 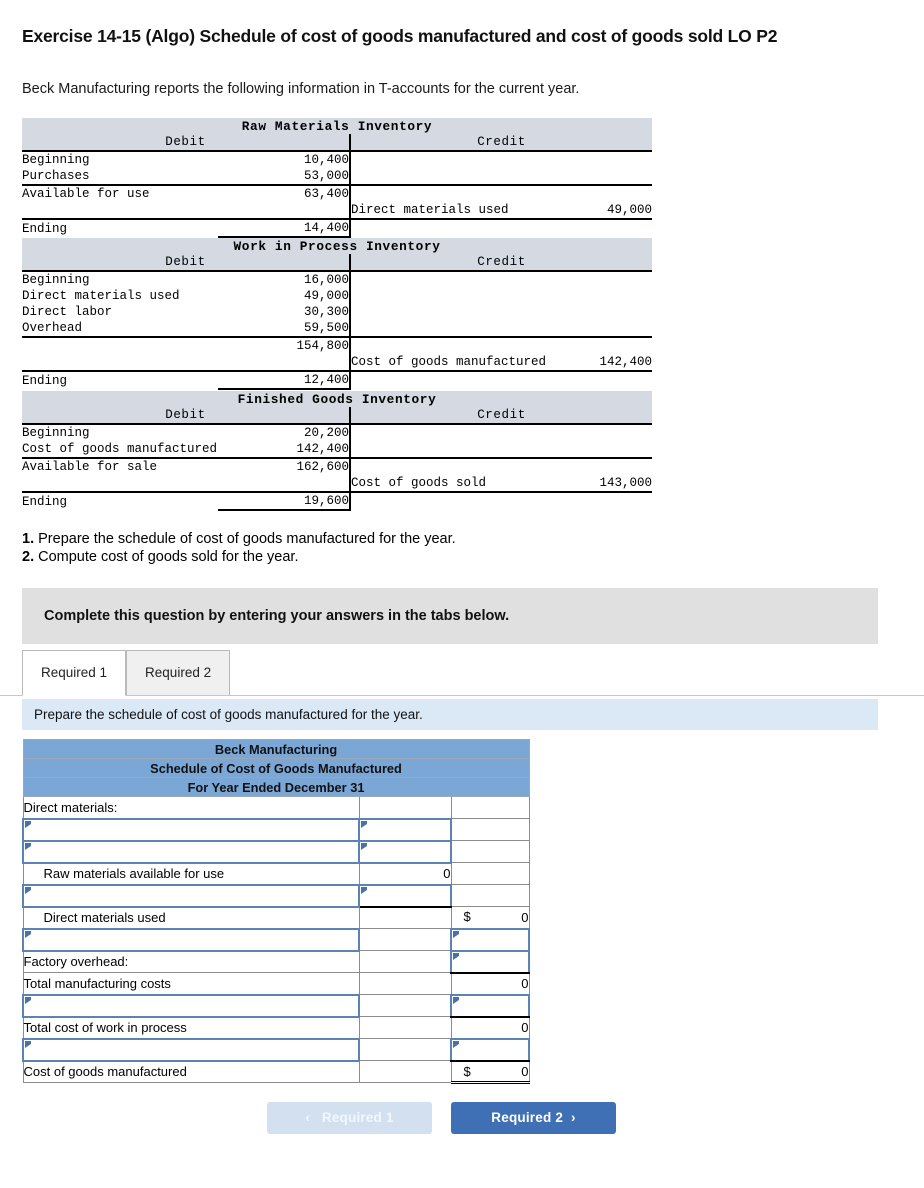 I want to click on schedule-row: Direct materials:, so click(x=276, y=807).